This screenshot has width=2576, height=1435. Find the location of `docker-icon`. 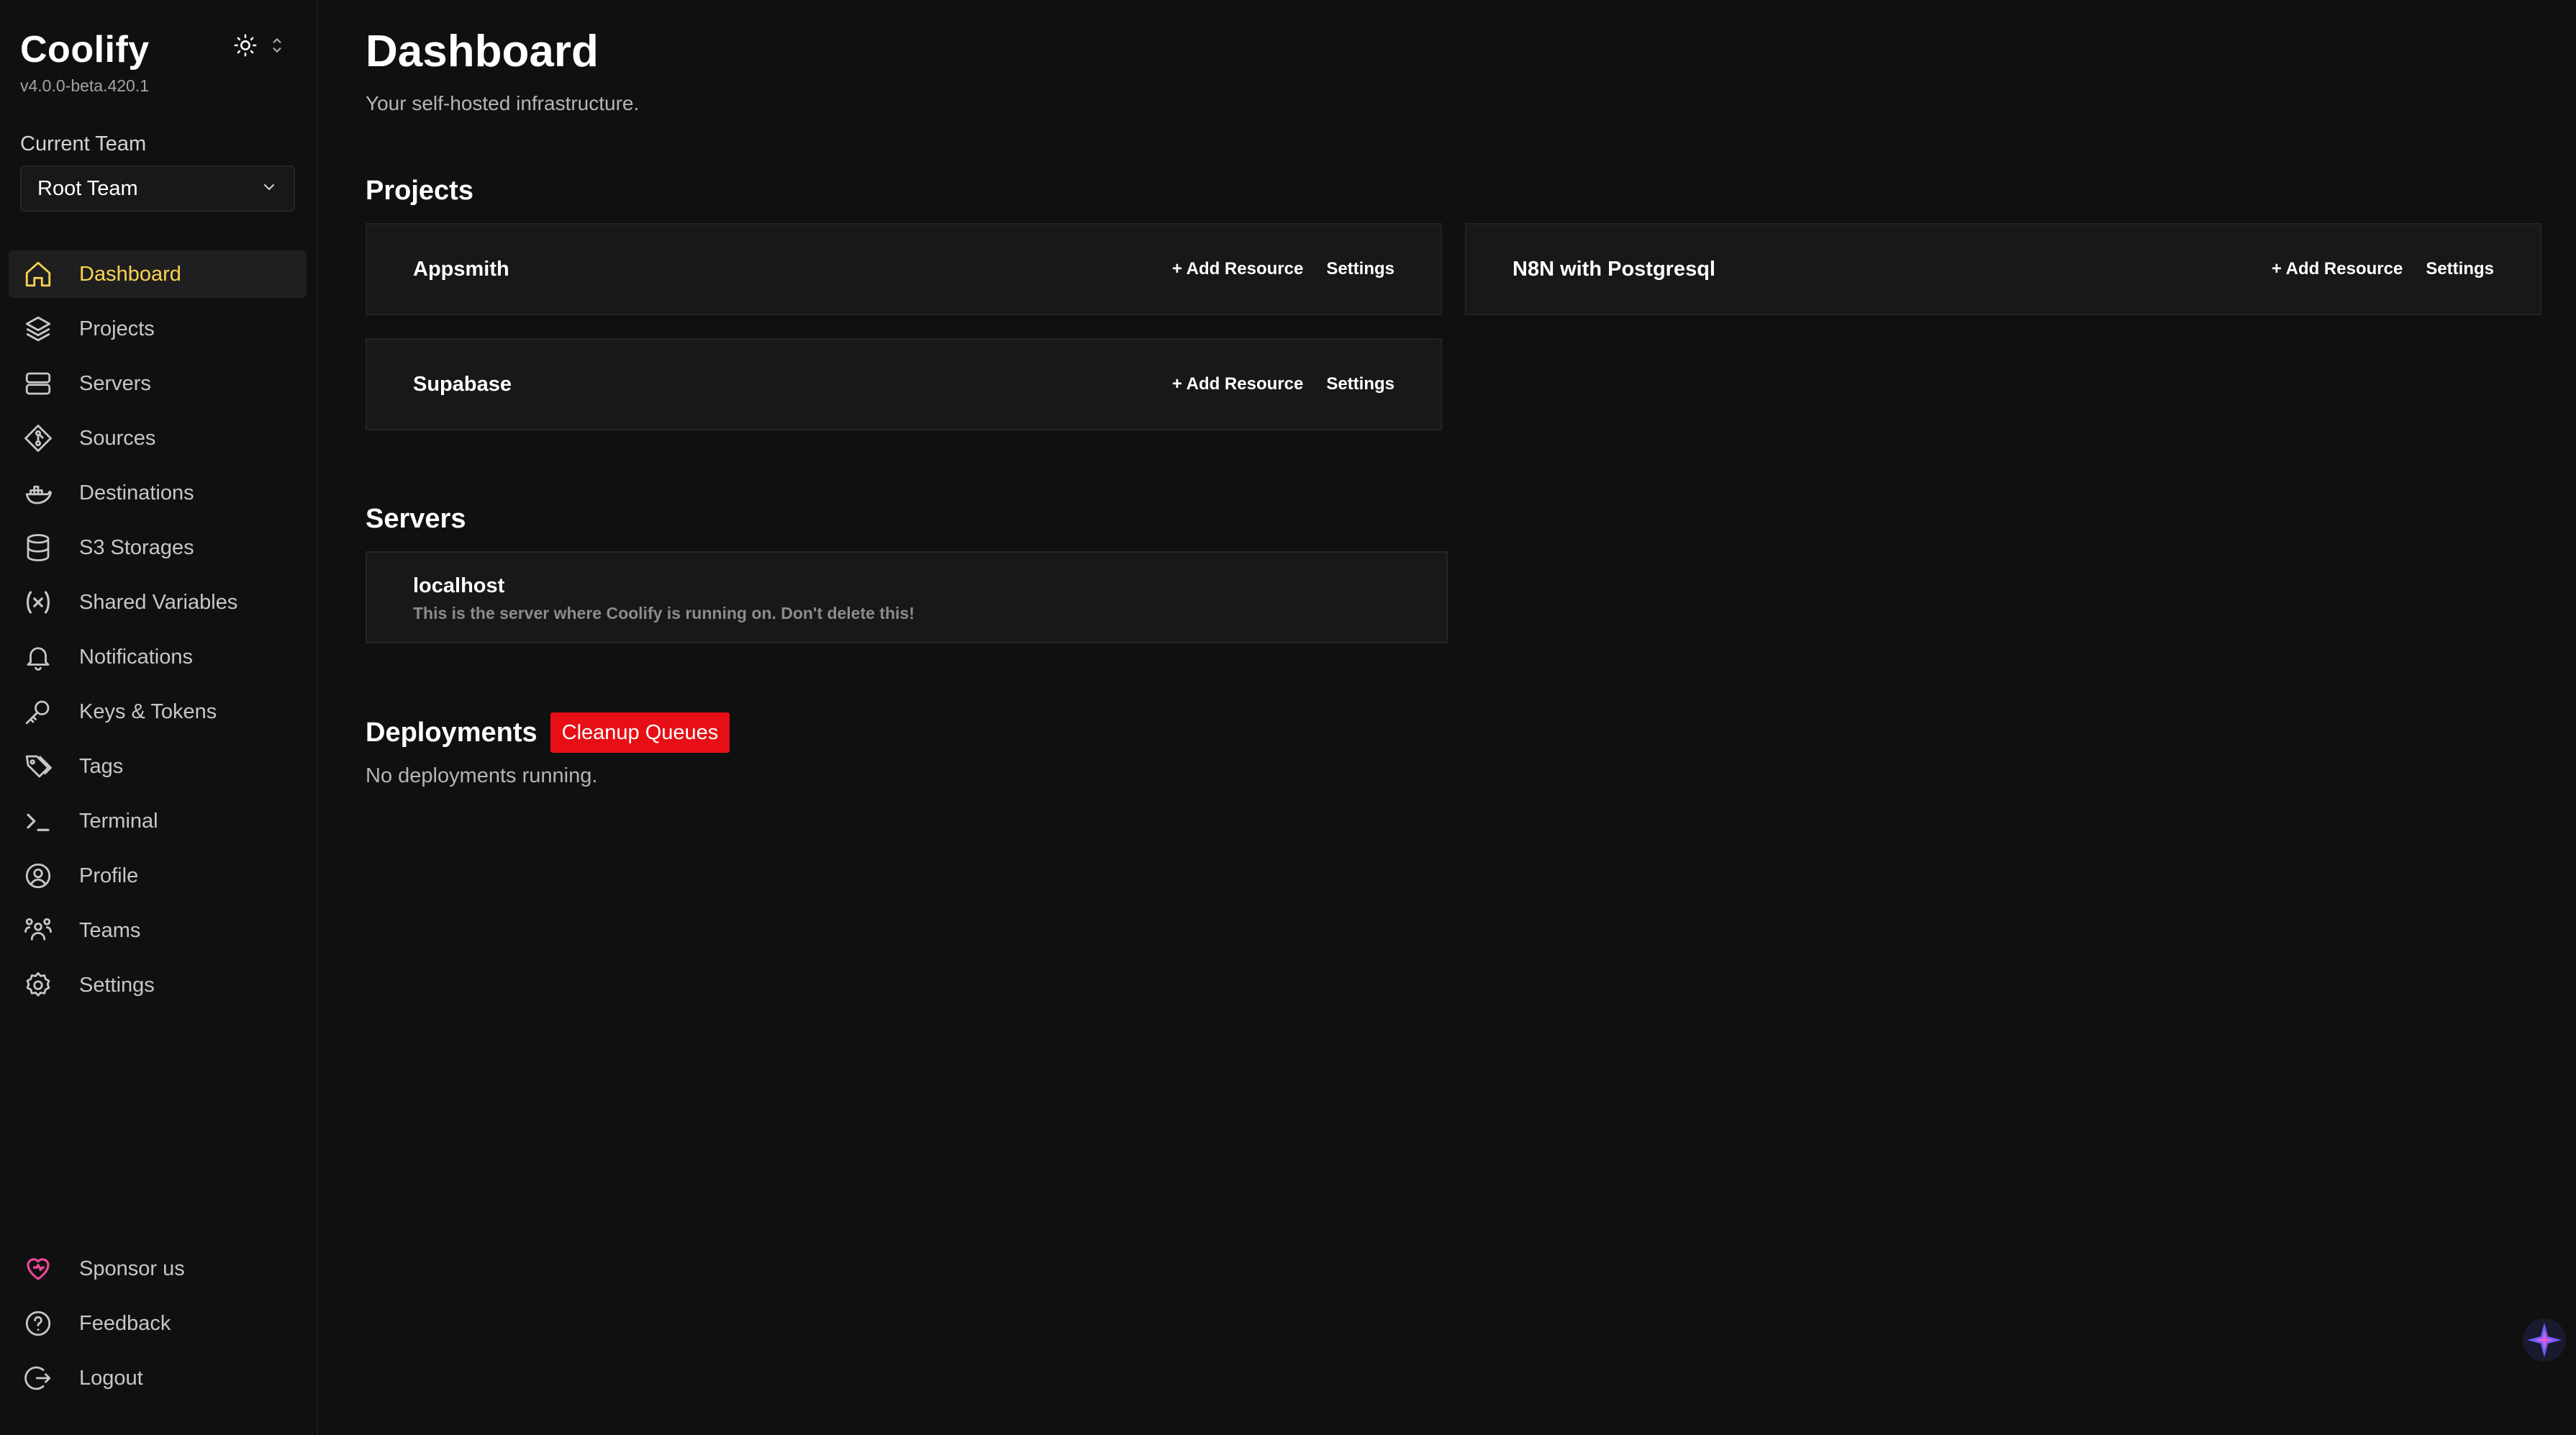

docker-icon is located at coordinates (38, 493).